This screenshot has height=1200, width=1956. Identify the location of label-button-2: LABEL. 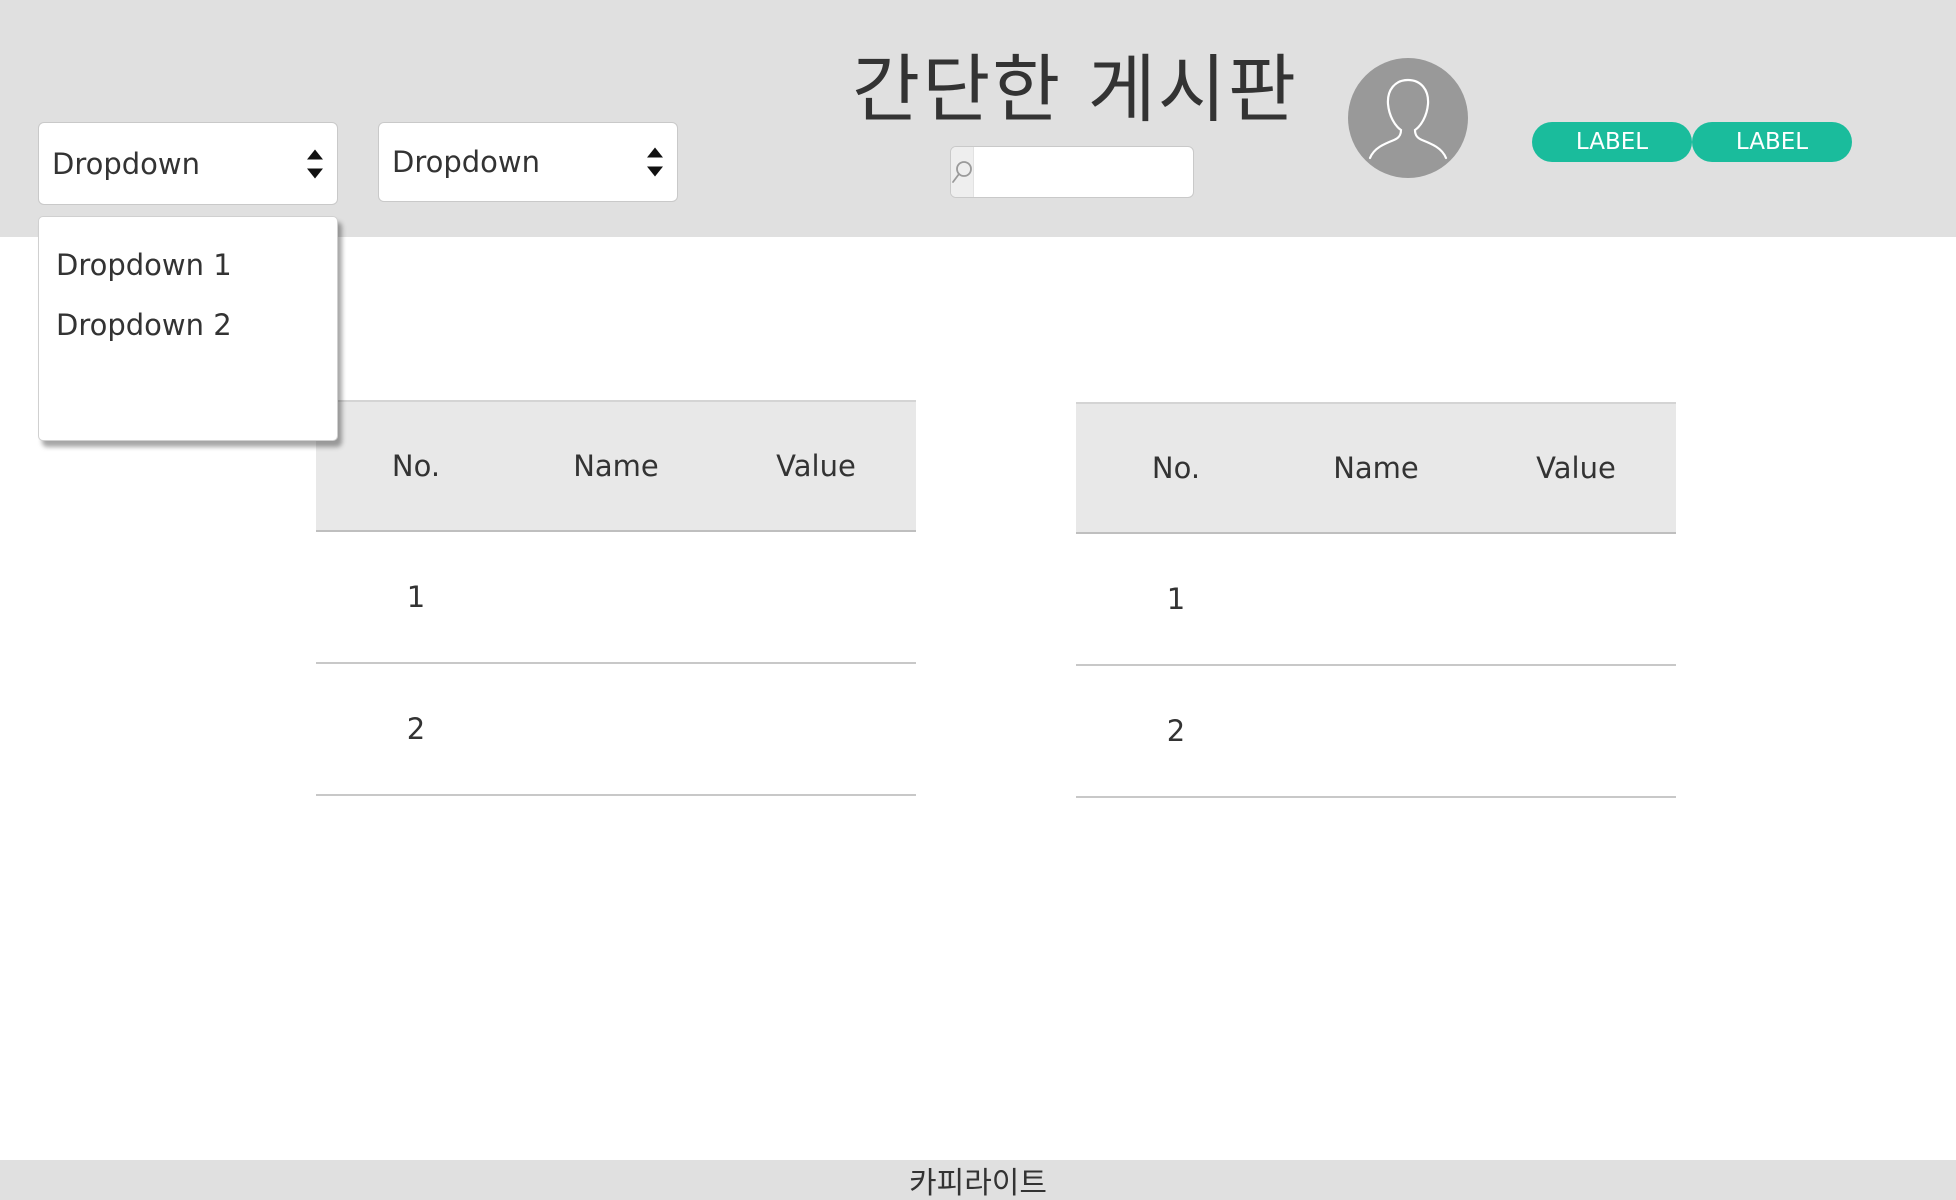
(1772, 142).